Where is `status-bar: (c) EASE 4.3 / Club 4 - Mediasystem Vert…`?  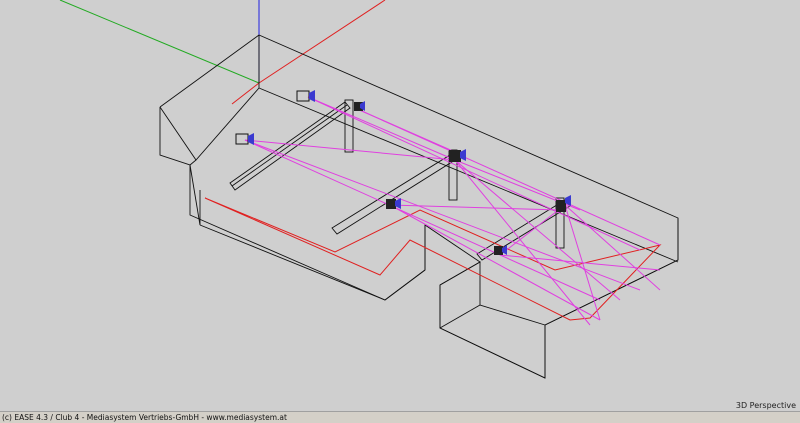 status-bar: (c) EASE 4.3 / Club 4 - Mediasystem Vert… is located at coordinates (400, 417).